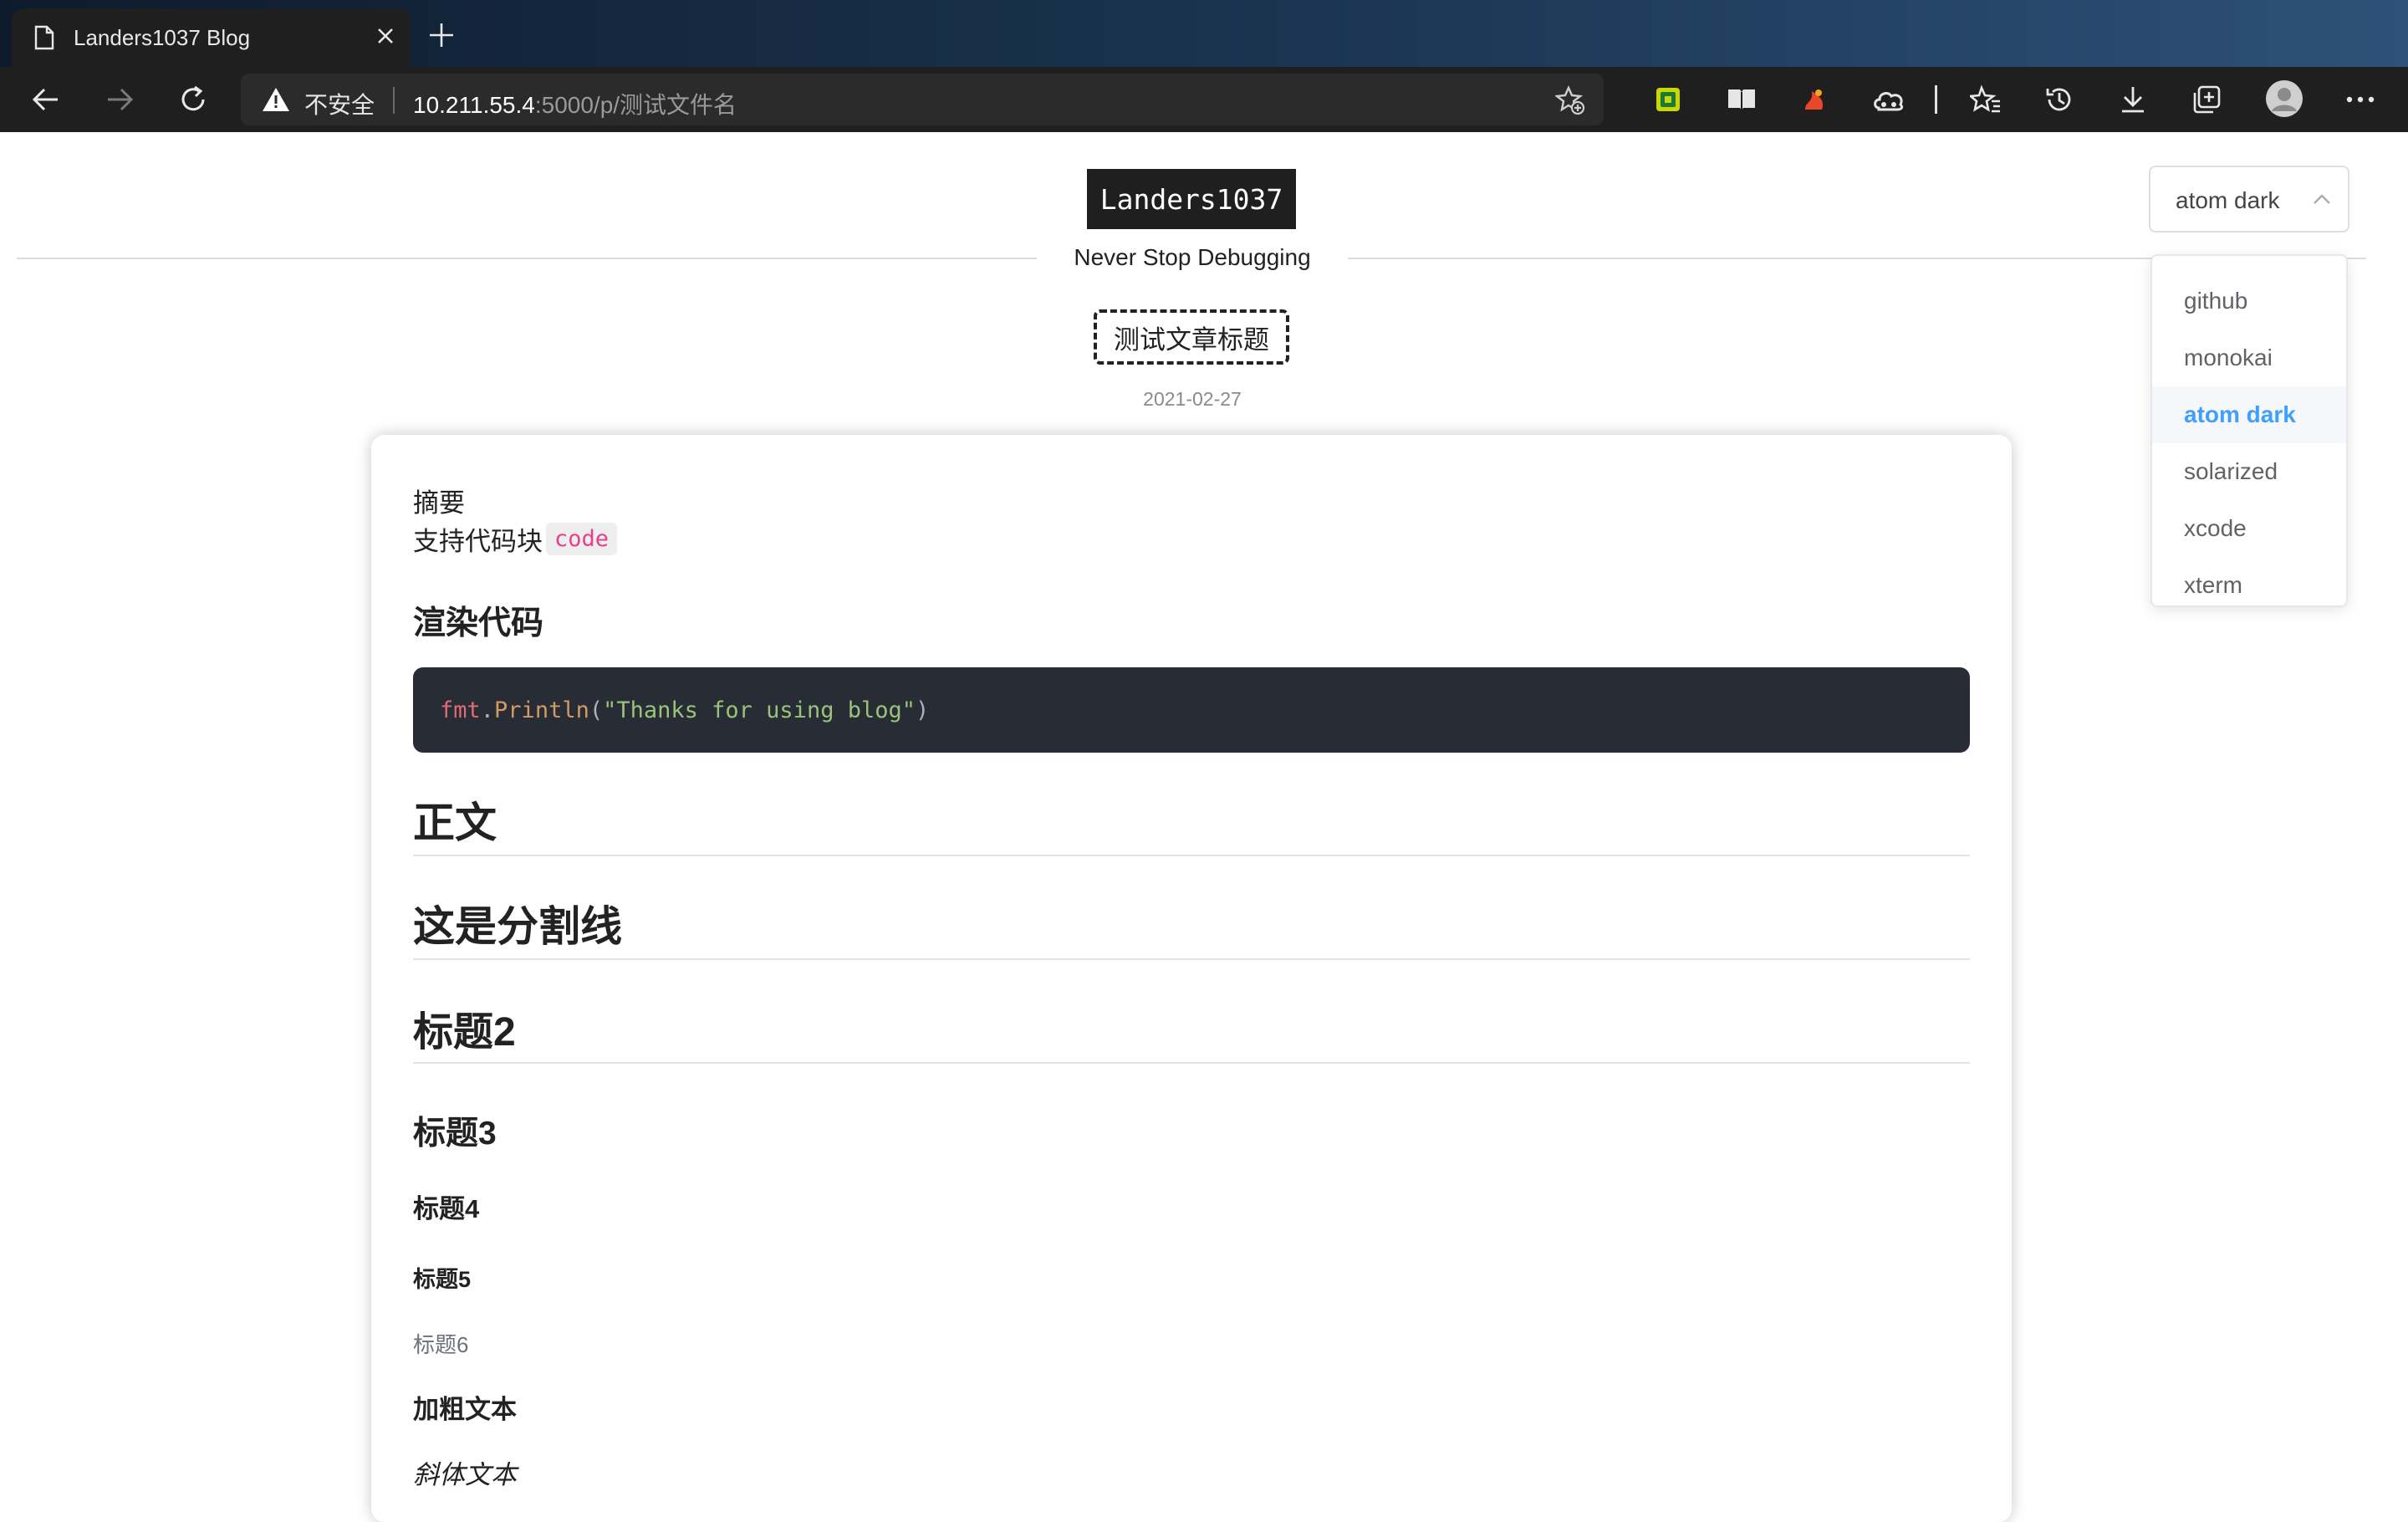 This screenshot has height=1522, width=2408. I want to click on theme-option: github, so click(2249, 301).